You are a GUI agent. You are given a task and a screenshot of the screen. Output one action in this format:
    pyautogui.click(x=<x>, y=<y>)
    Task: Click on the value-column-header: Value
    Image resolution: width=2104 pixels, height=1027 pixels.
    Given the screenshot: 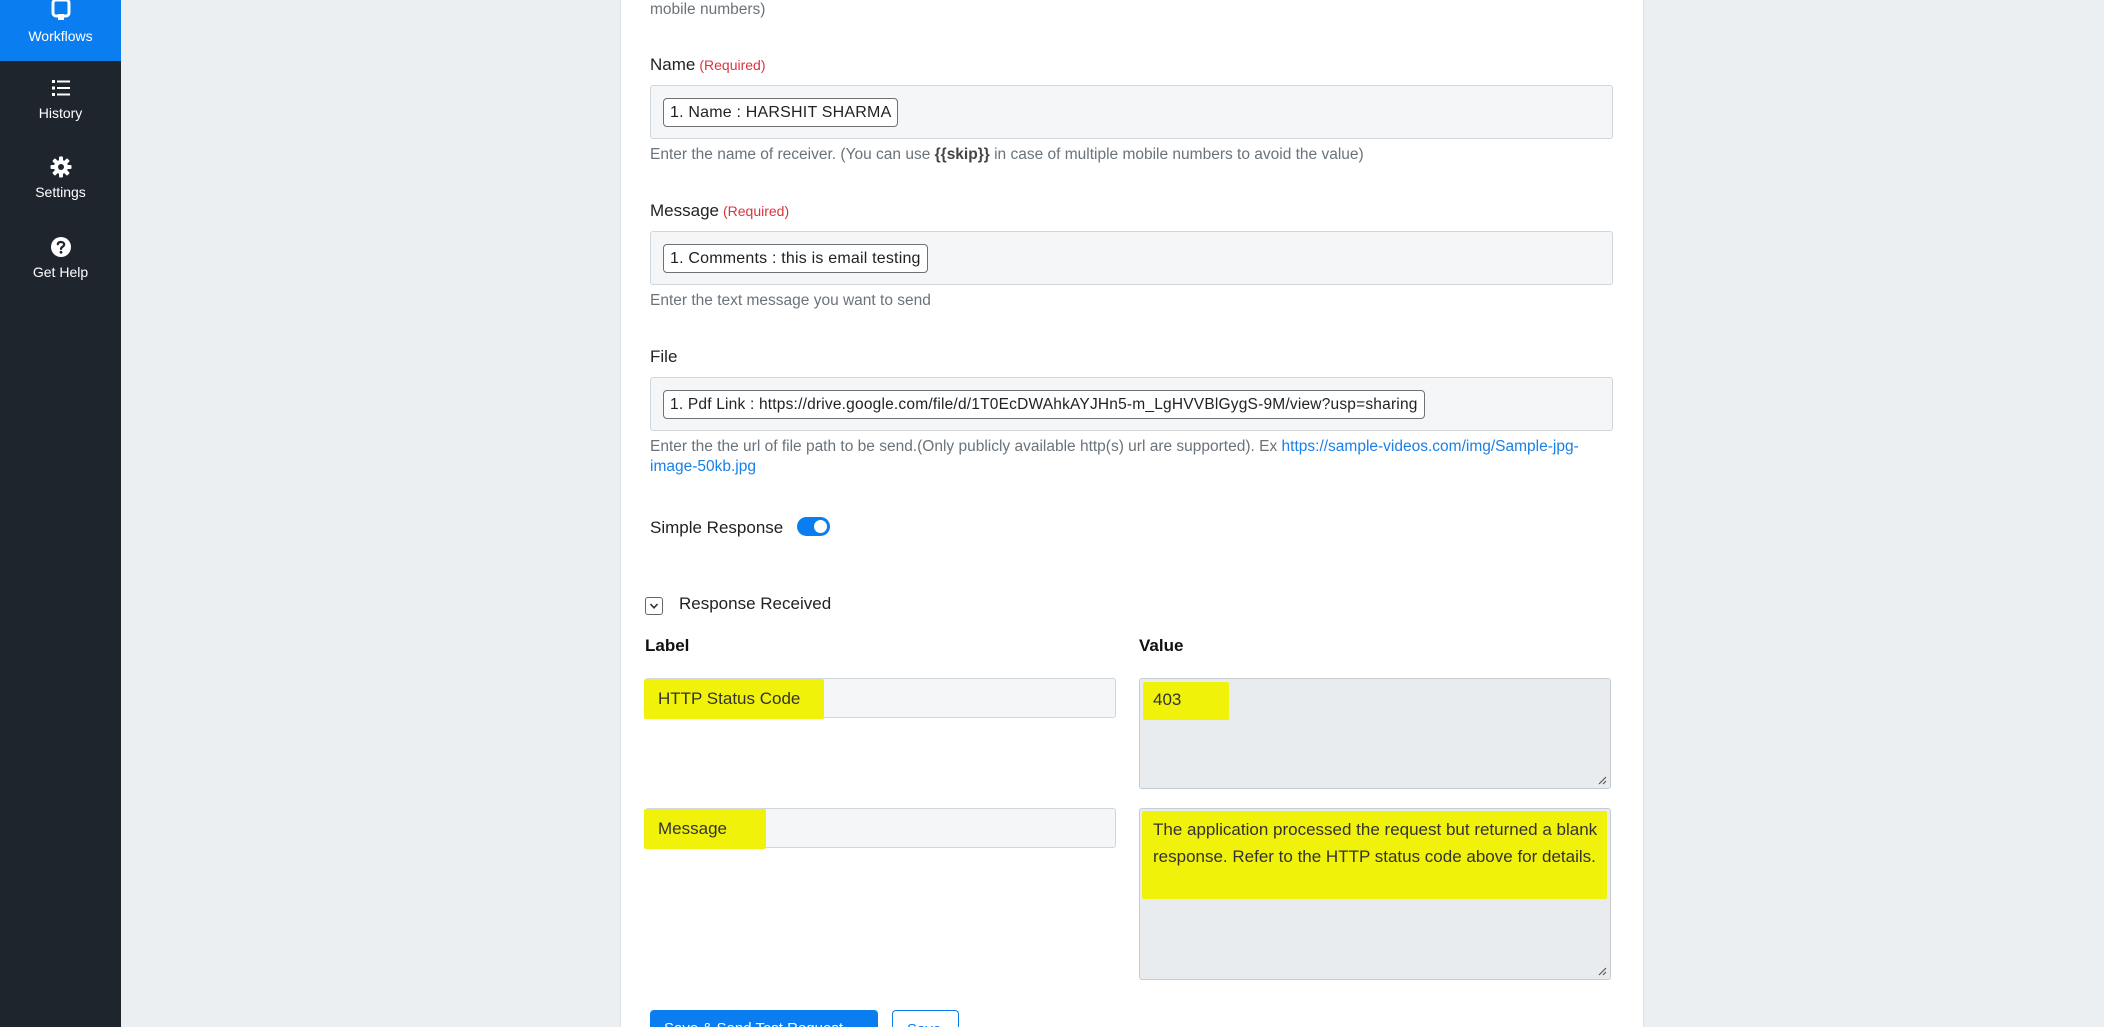 What is the action you would take?
    pyautogui.click(x=1161, y=645)
    